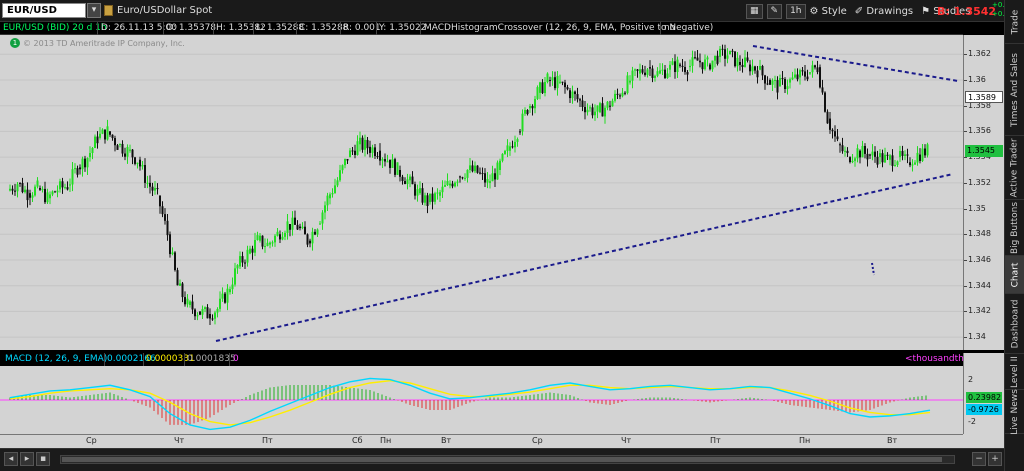 The width and height of the screenshot is (1024, 471). I want to click on scroll-right-icon: ▸, so click(27, 459).